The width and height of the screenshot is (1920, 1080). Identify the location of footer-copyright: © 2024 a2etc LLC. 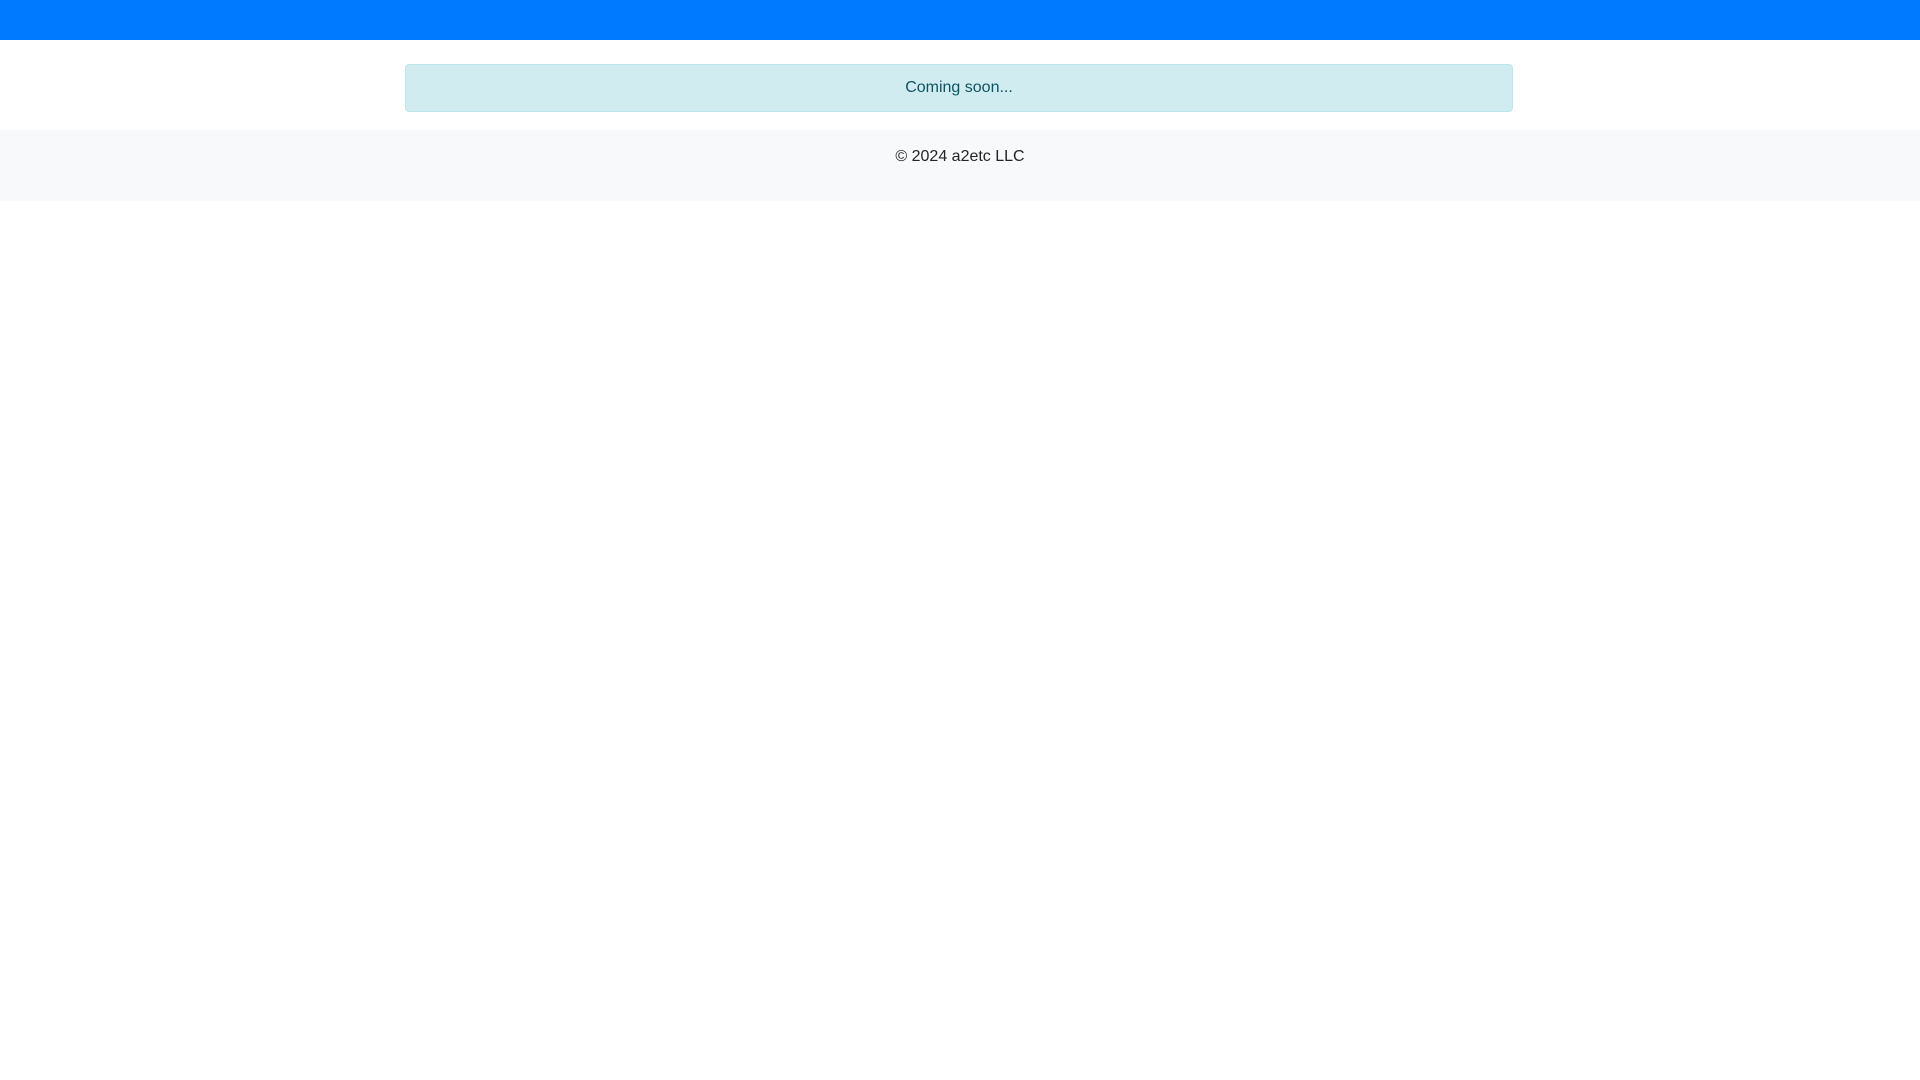
(960, 156).